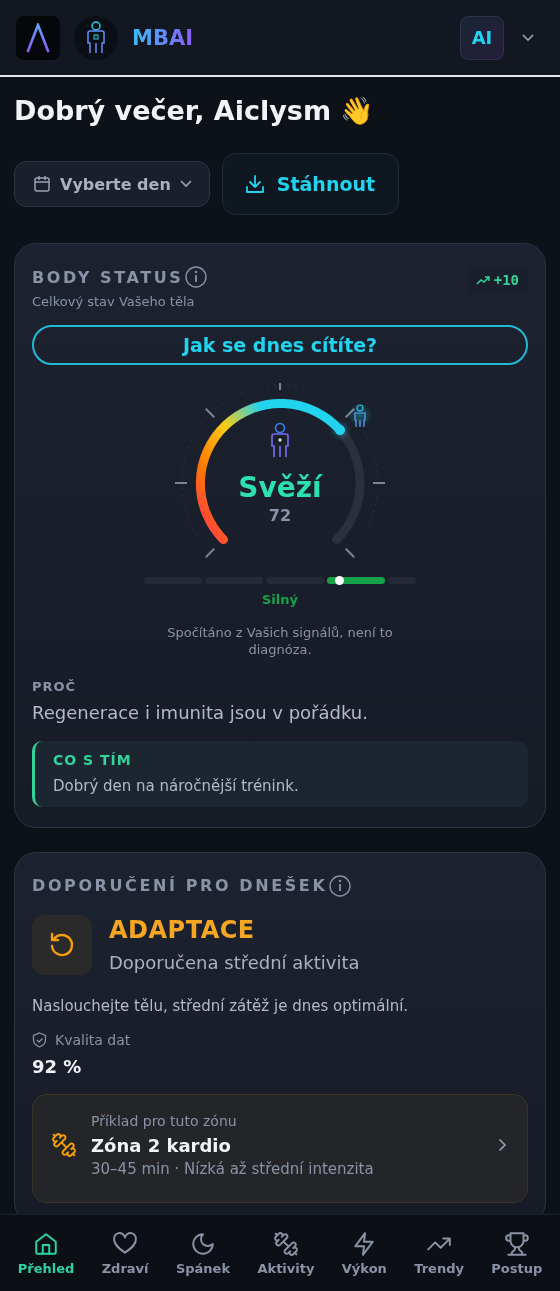  I want to click on download-button: Stáhnout, so click(310, 184).